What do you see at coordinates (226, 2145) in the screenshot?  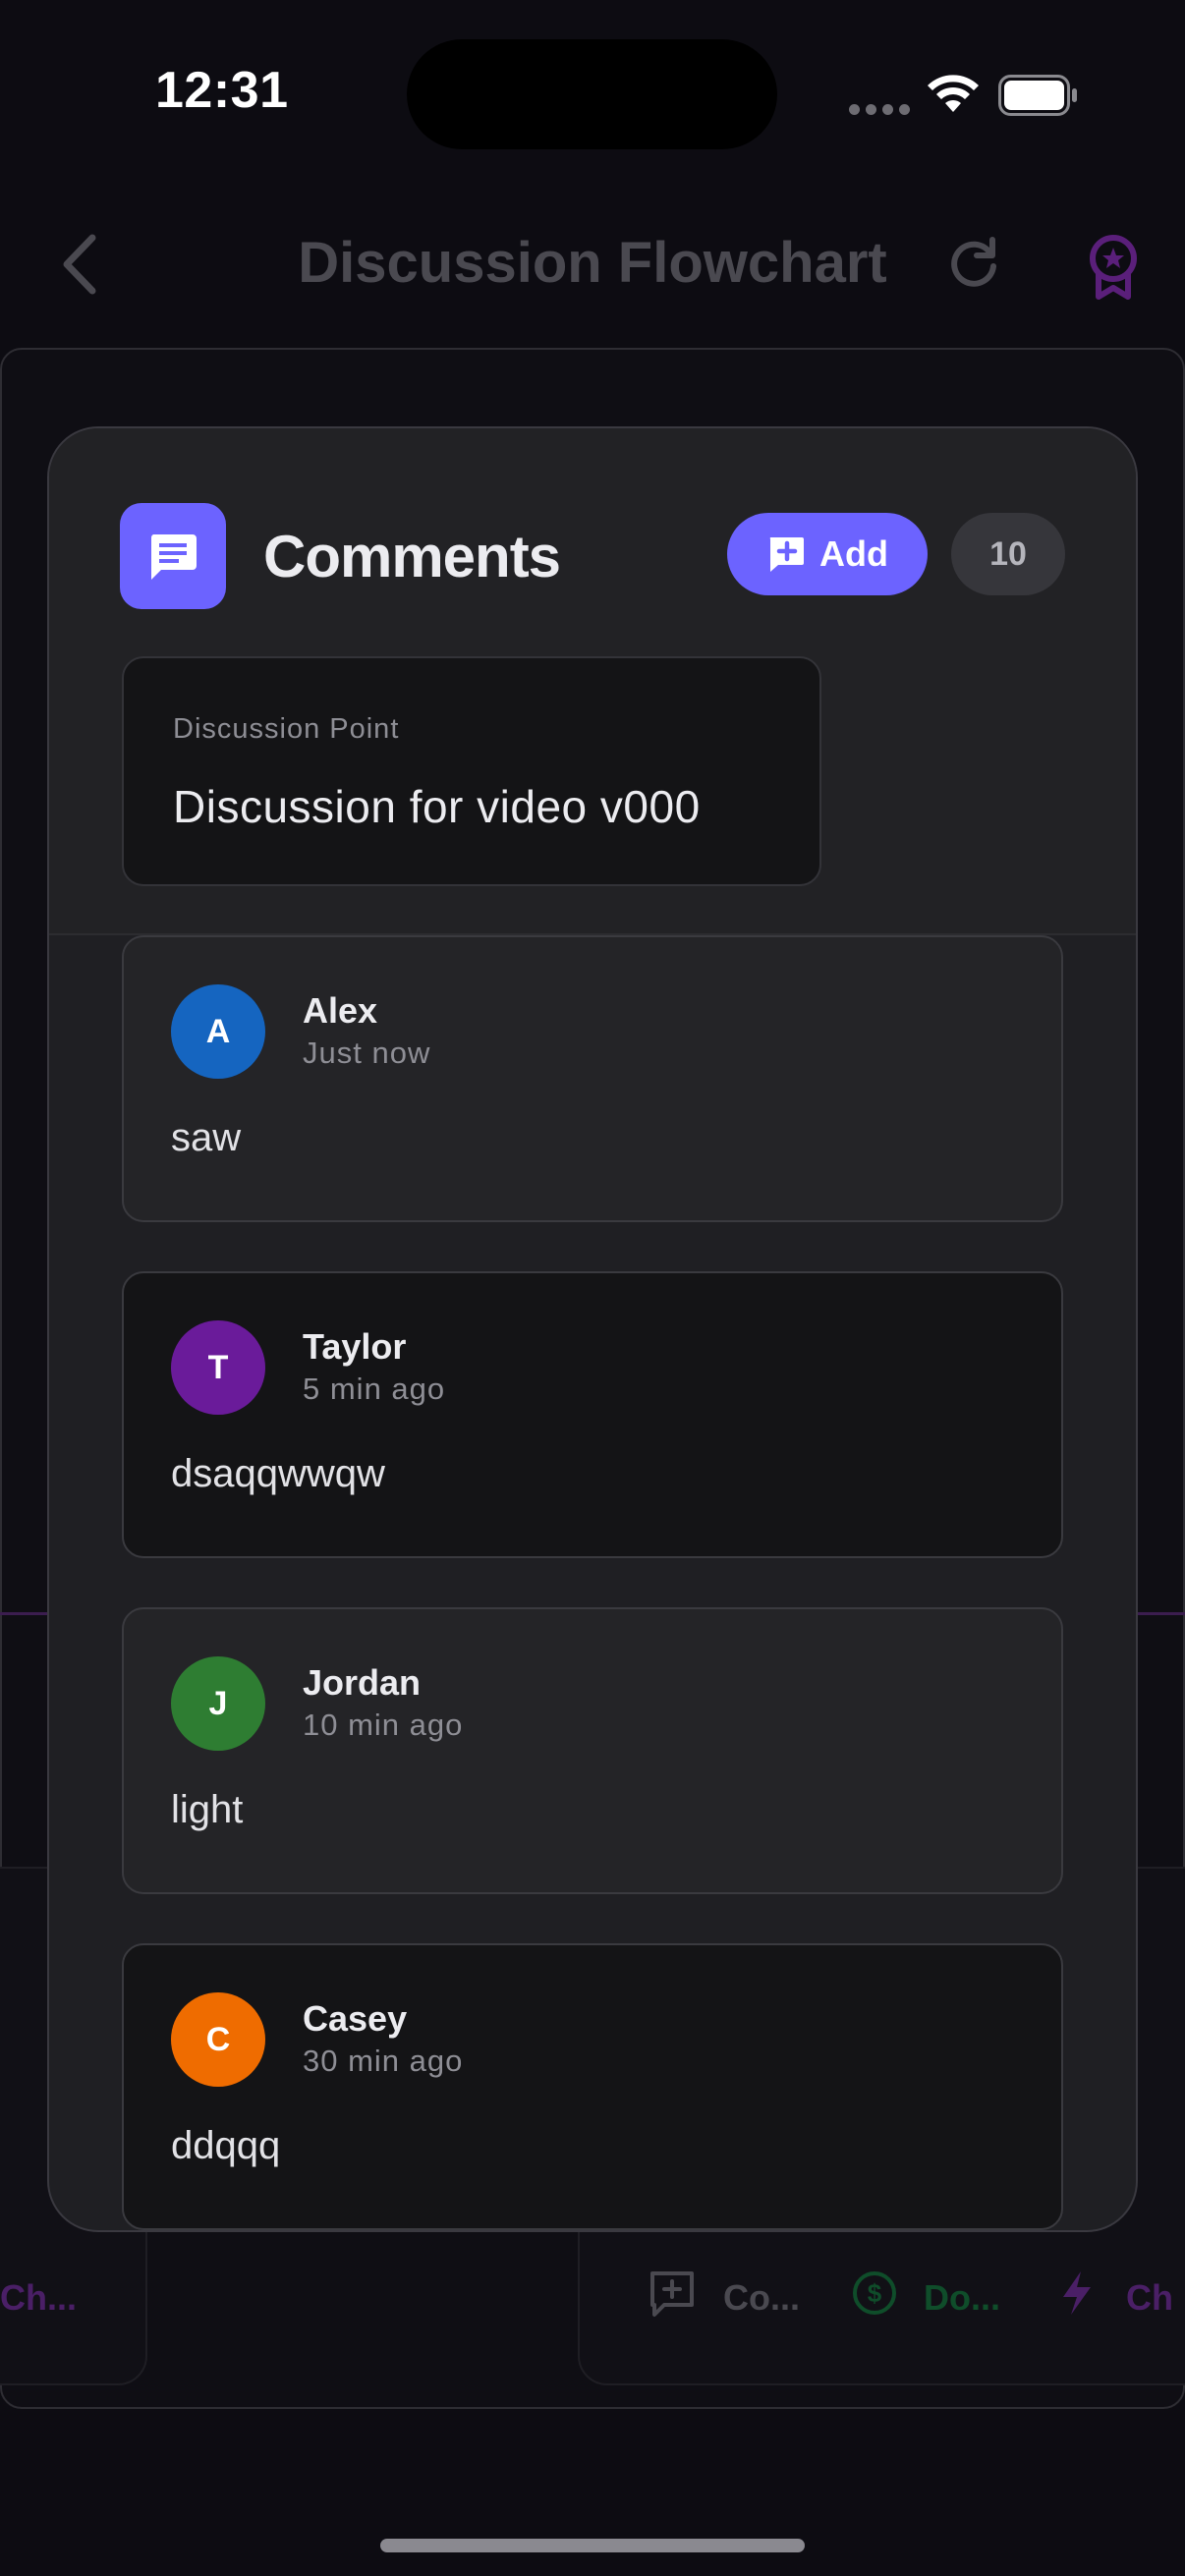 I see `comment-text: ddqqq` at bounding box center [226, 2145].